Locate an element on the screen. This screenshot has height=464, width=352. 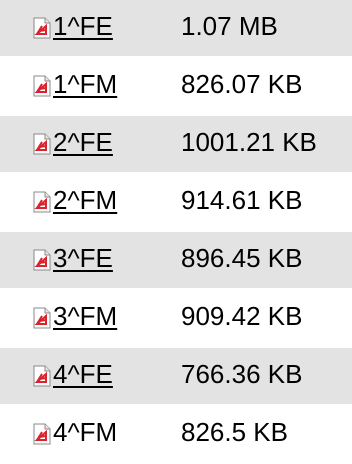
file-size: 826.07 KB is located at coordinates (242, 84).